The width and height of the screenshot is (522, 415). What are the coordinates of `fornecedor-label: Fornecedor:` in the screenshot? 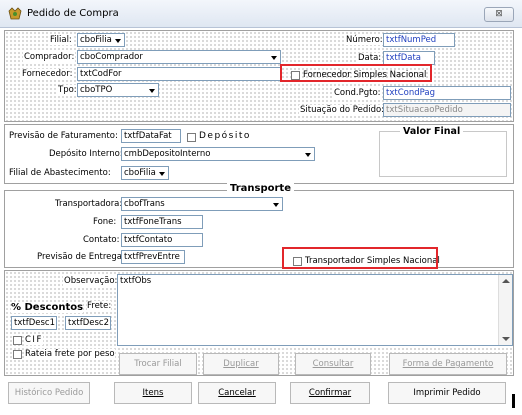 It's located at (47, 74).